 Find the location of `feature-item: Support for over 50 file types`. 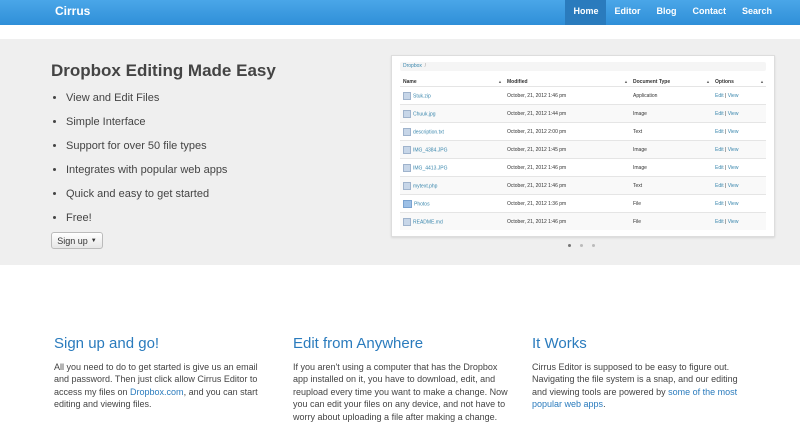

feature-item: Support for over 50 file types is located at coordinates (146, 151).